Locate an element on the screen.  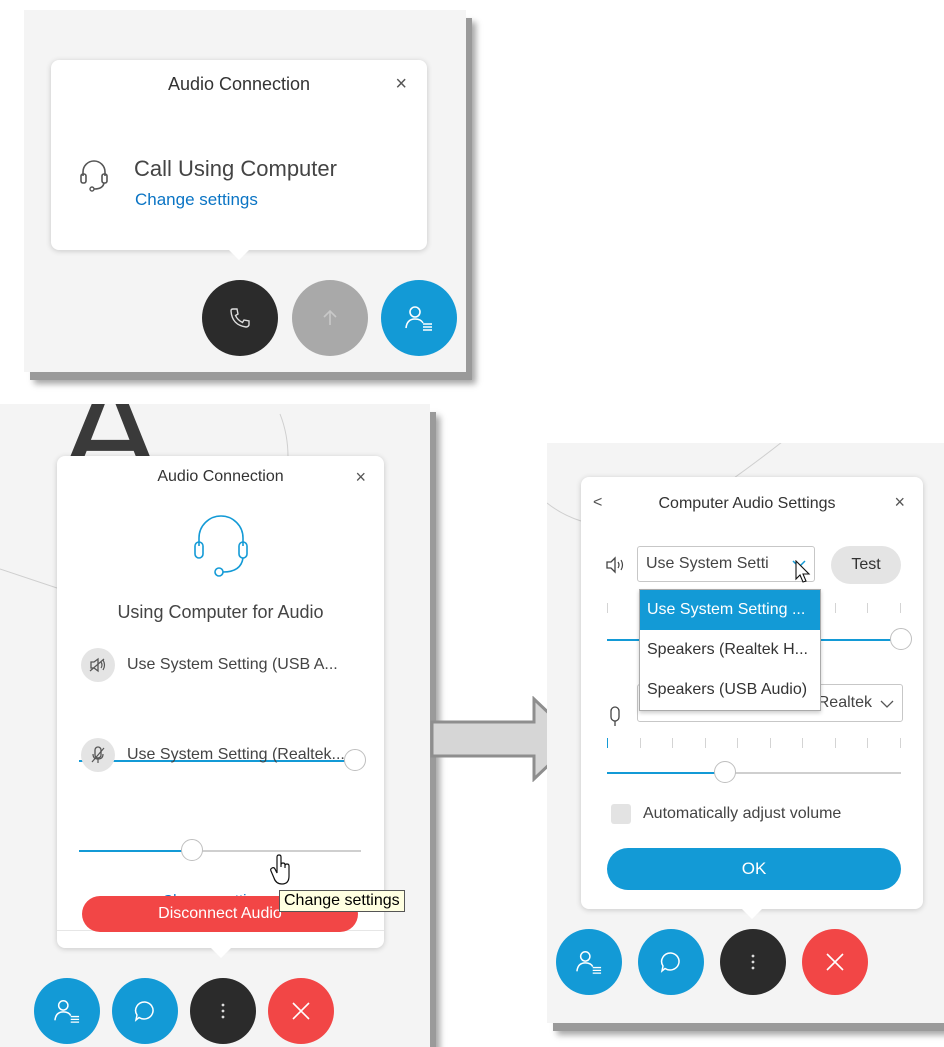
hand-cursor-icon is located at coordinates (280, 869).